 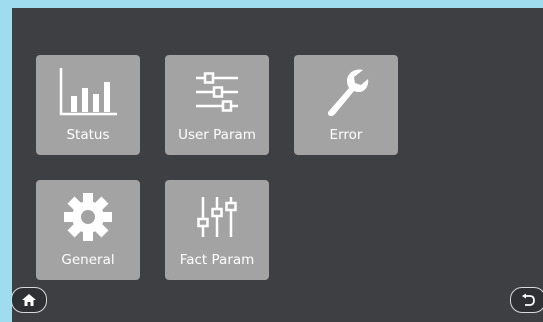 I want to click on status-label: Status, so click(x=88, y=135).